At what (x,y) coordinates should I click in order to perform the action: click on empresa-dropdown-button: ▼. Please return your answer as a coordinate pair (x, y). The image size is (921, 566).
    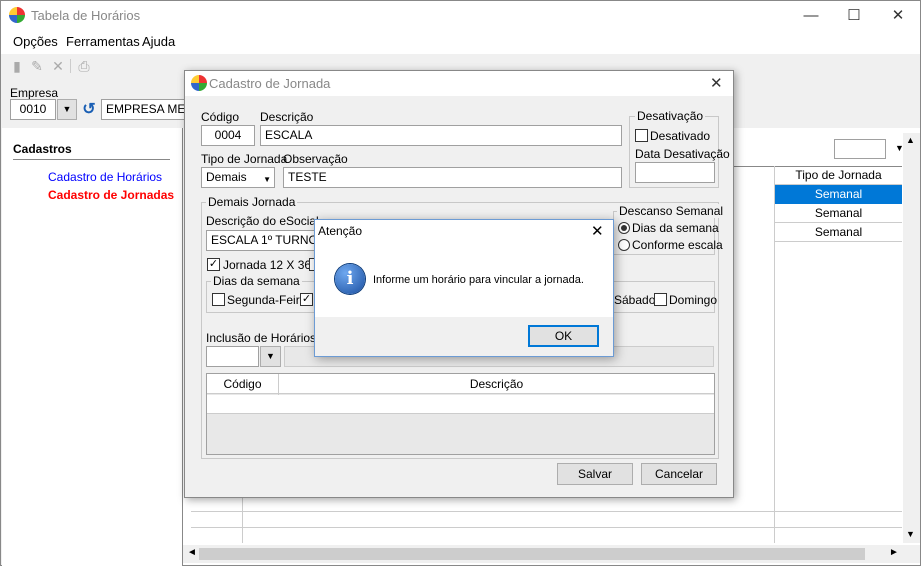
    Looking at the image, I should click on (67, 109).